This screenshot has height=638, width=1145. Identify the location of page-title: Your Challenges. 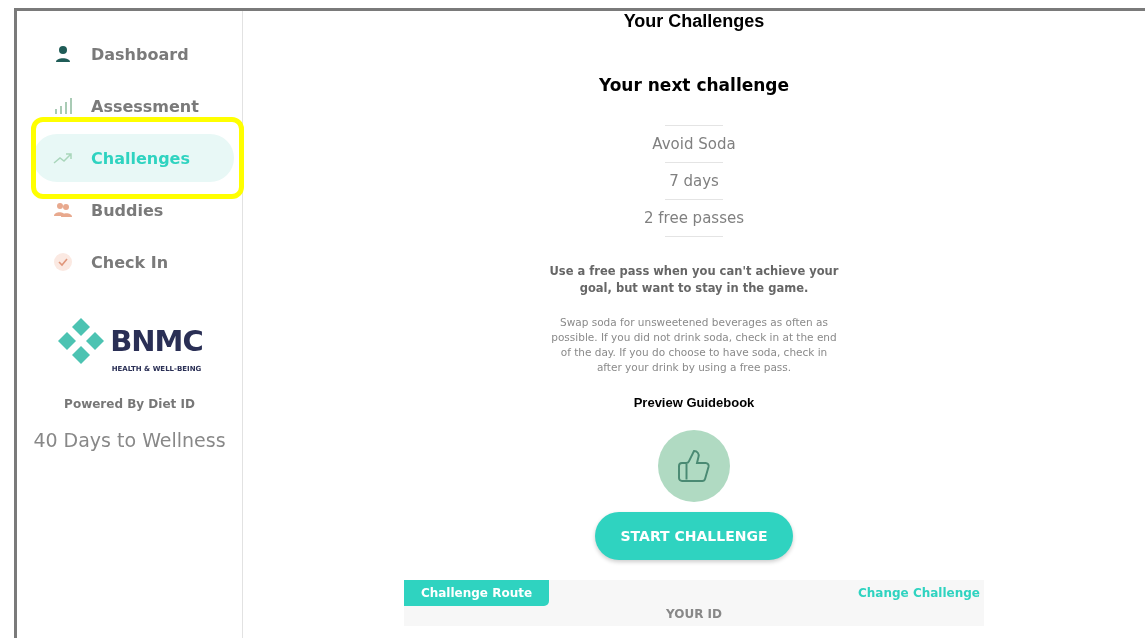
(694, 21).